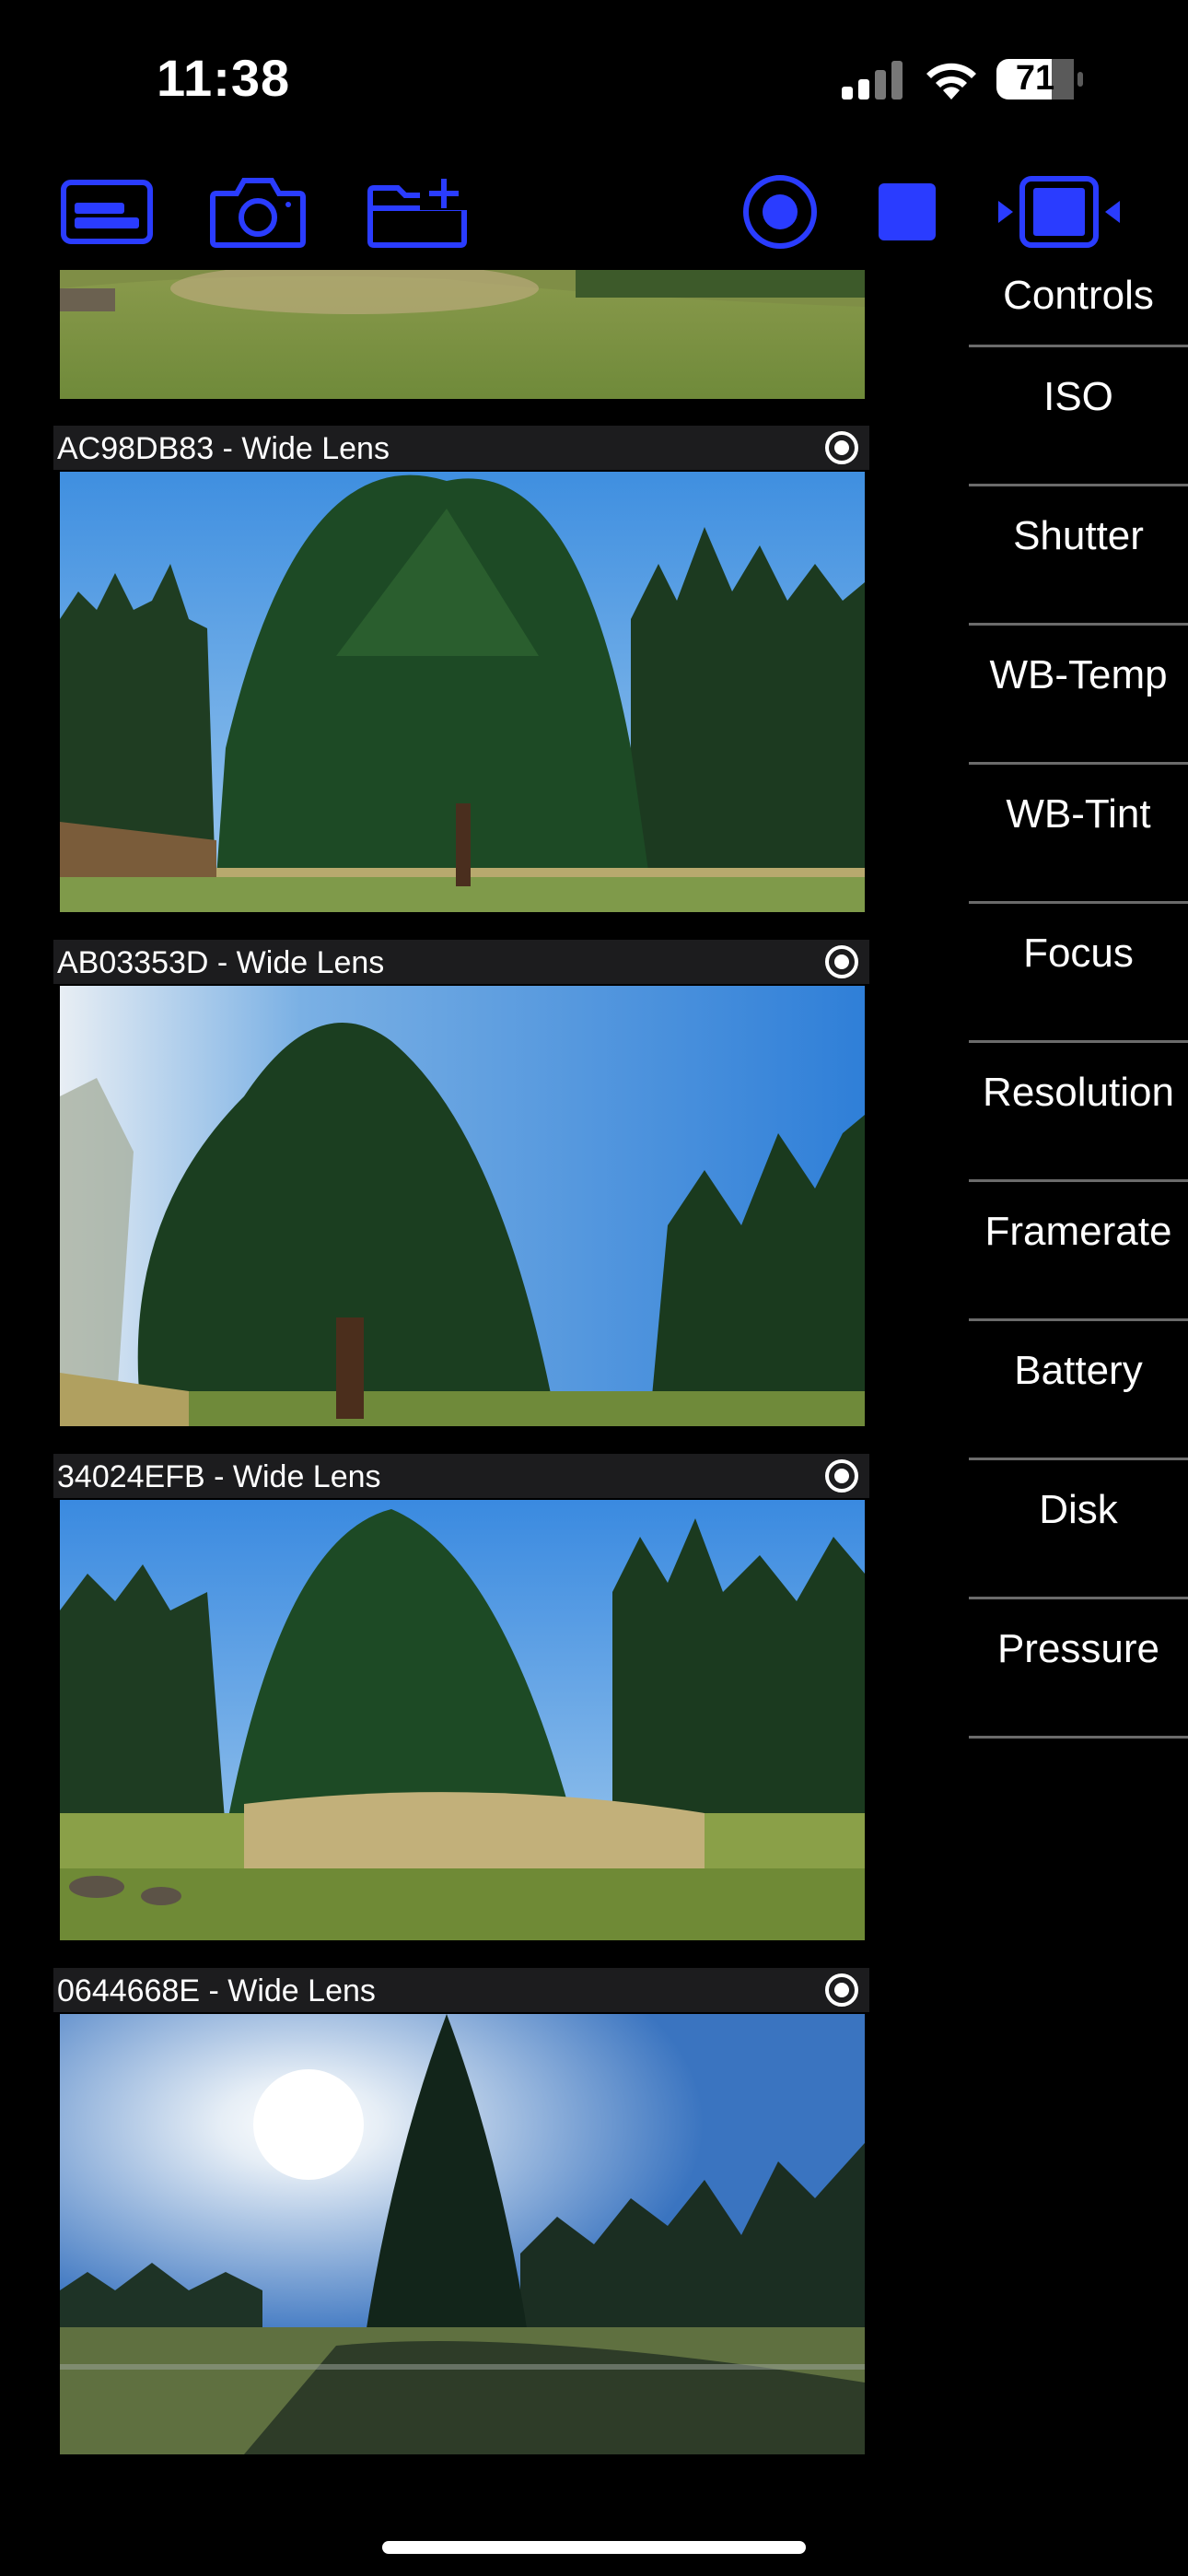  What do you see at coordinates (1078, 1649) in the screenshot?
I see `control-pressure: Pressure` at bounding box center [1078, 1649].